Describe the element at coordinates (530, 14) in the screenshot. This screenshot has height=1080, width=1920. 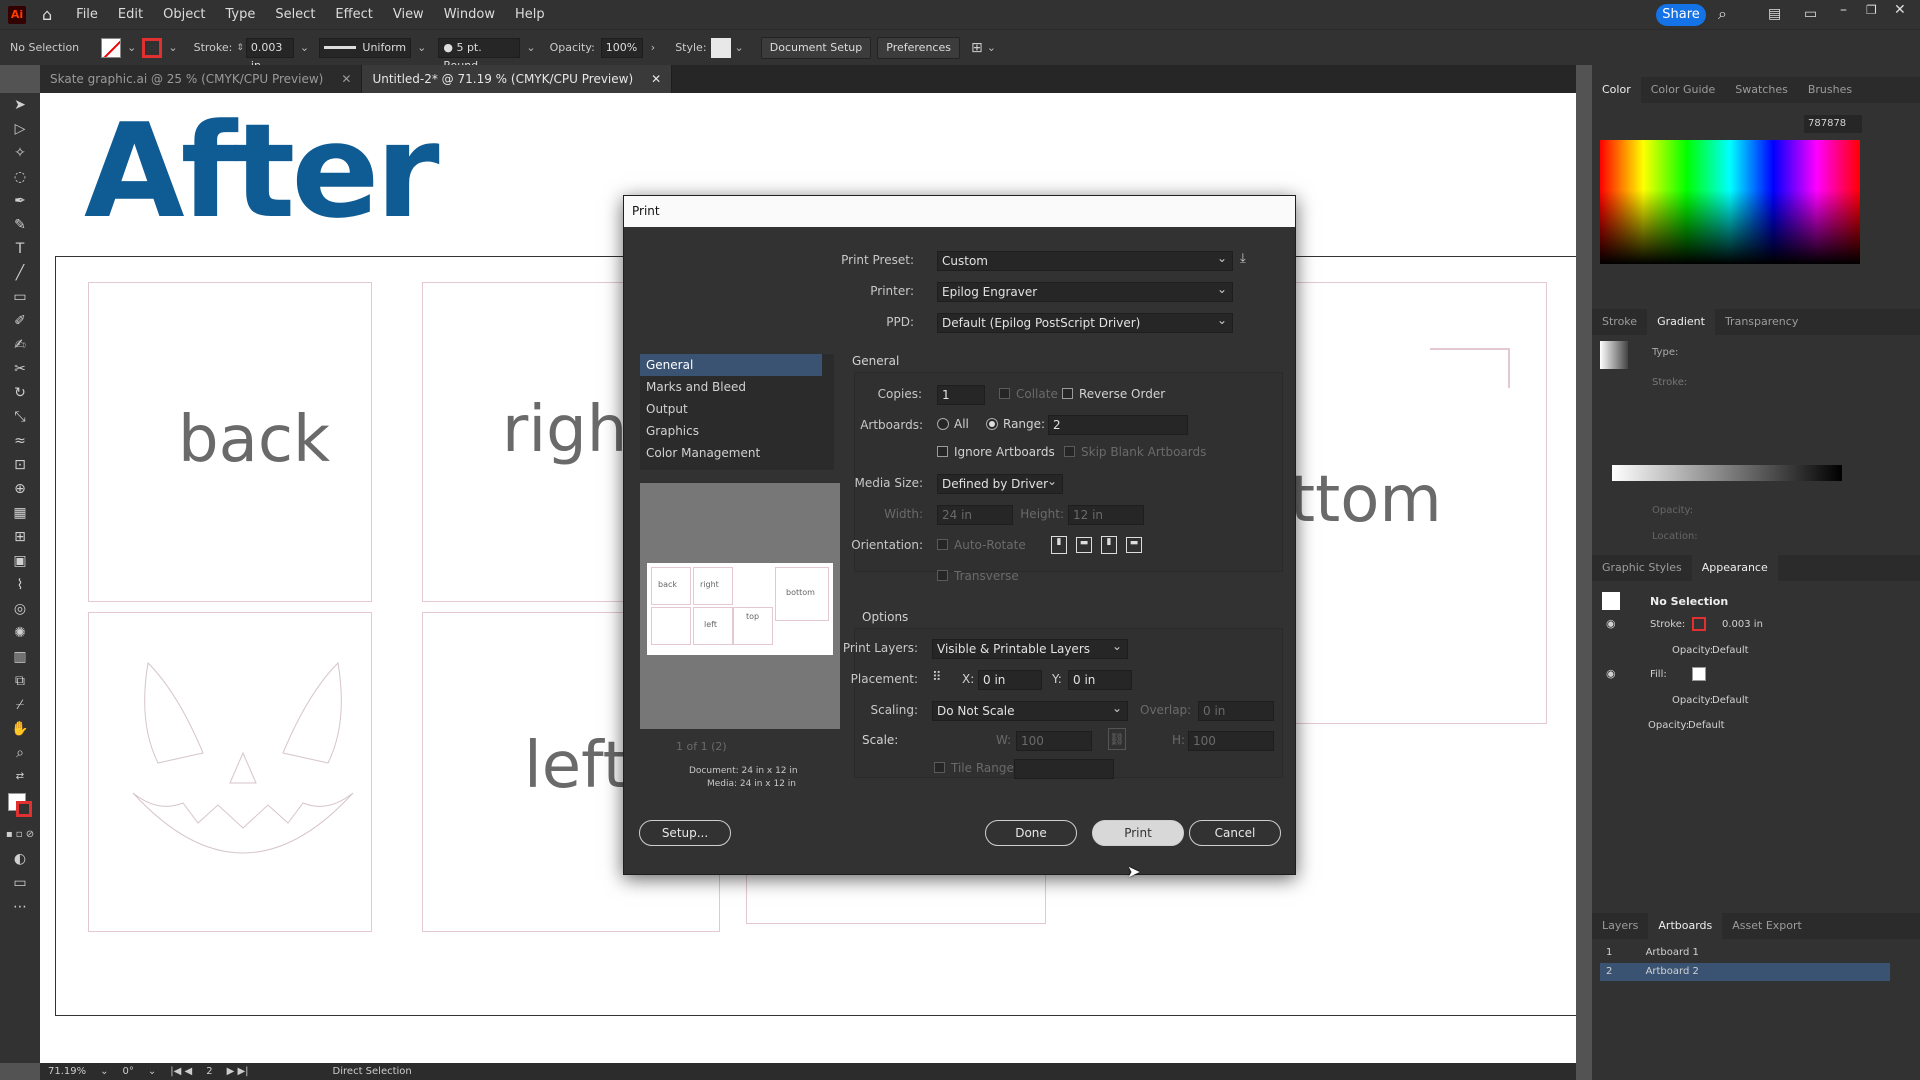
I see `menu-help: Help` at that location.